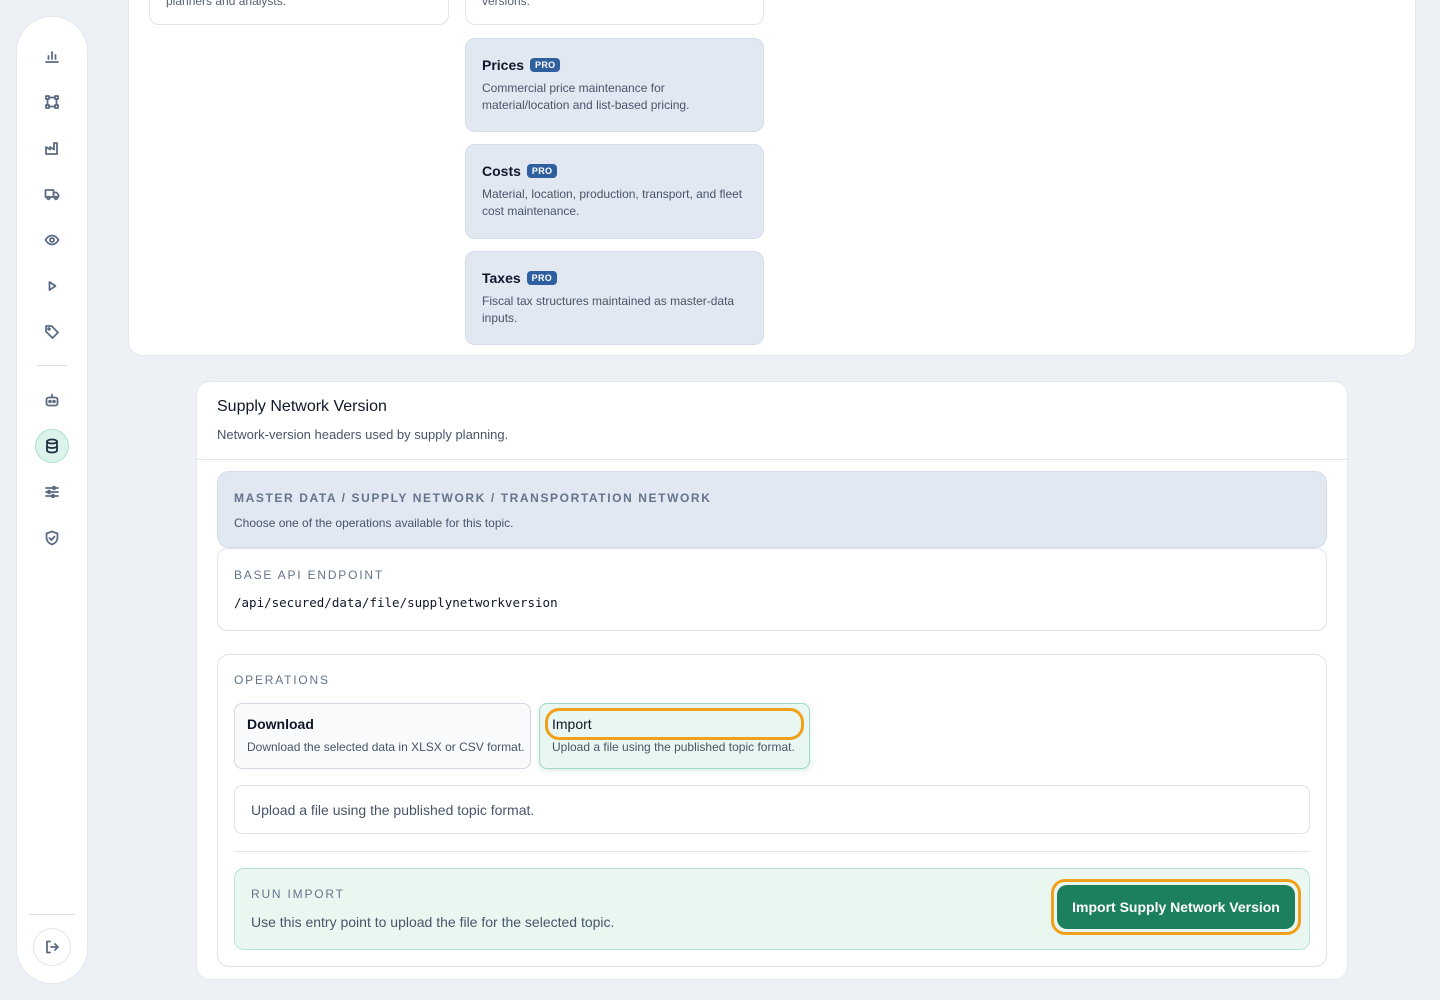 The height and width of the screenshot is (1000, 1440). What do you see at coordinates (309, 575) in the screenshot?
I see `endpoint-label: BASE API ENDPOINT` at bounding box center [309, 575].